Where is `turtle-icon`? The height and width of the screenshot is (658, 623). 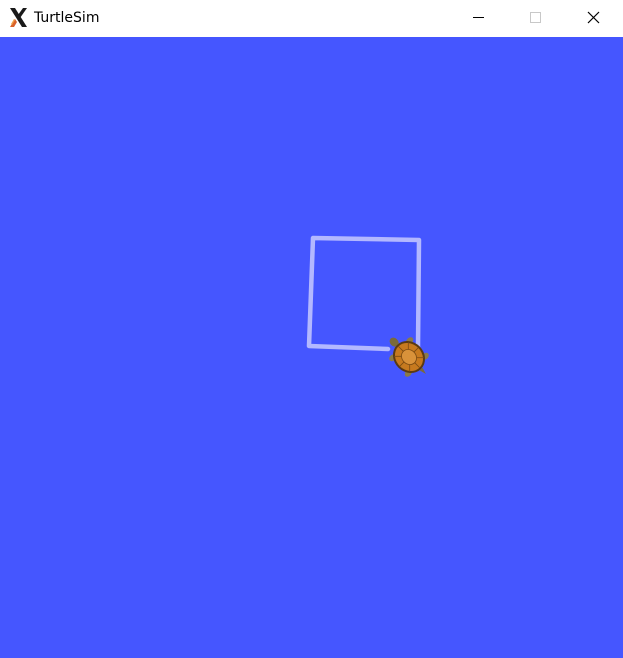
turtle-icon is located at coordinates (409, 357).